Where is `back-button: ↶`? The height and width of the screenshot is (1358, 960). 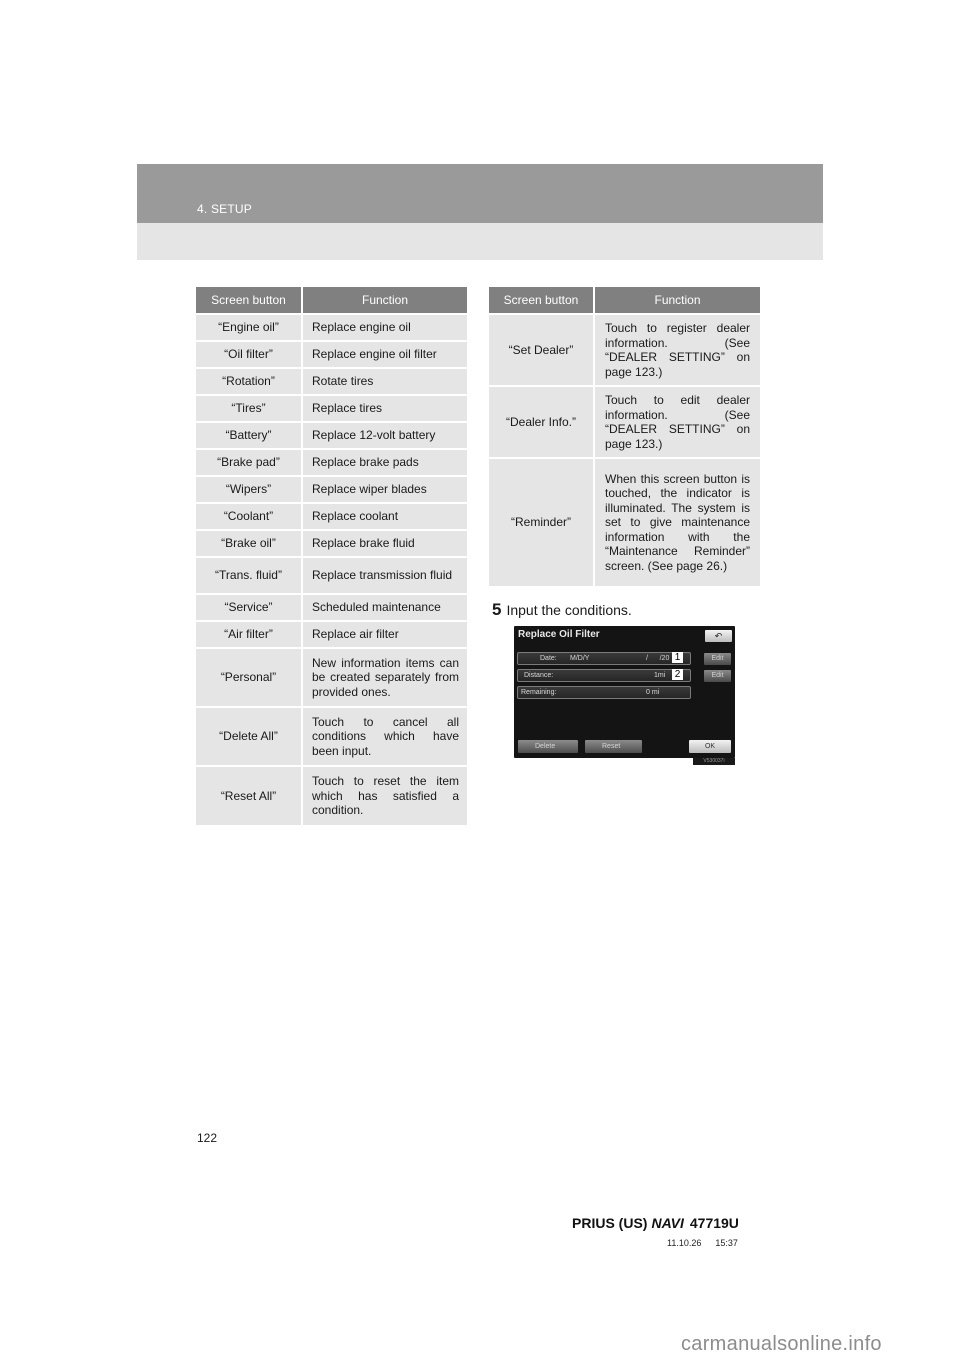
back-button: ↶ is located at coordinates (718, 636).